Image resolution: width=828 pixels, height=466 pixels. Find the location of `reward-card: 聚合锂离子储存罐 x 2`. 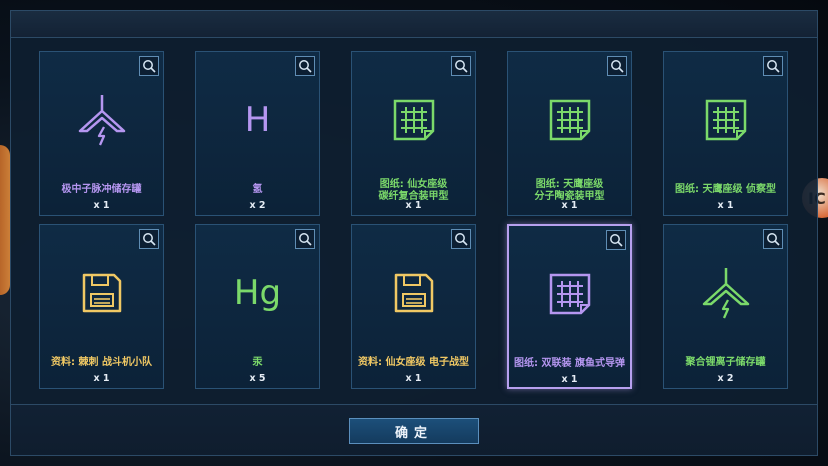

reward-card: 聚合锂离子储存罐 x 2 is located at coordinates (725, 306).